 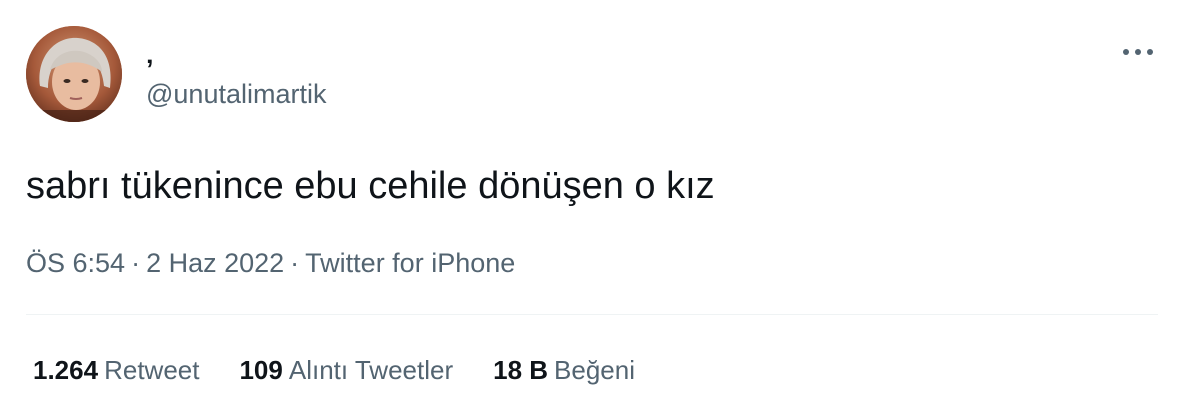 I want to click on profile-photo-icon, so click(x=74, y=74).